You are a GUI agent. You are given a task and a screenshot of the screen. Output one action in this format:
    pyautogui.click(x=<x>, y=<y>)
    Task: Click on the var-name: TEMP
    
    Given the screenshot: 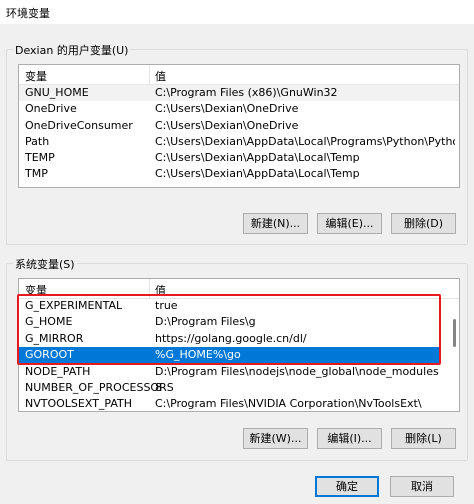 What is the action you would take?
    pyautogui.click(x=40, y=157)
    